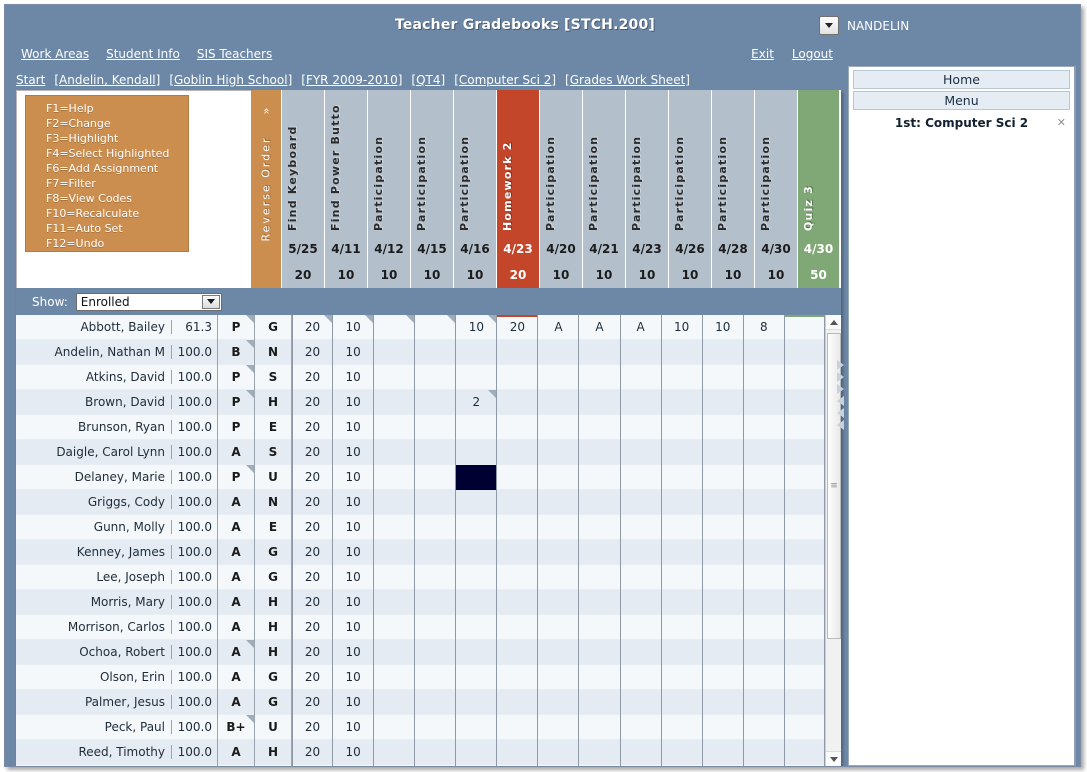 This screenshot has height=772, width=1087. Describe the element at coordinates (154, 427) in the screenshot. I see `student-row: Brunson, Ryan 100.0 P E` at that location.